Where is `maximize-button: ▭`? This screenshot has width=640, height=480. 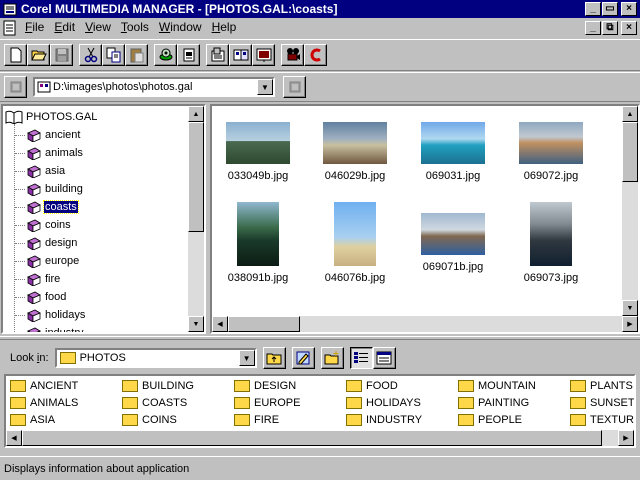
maximize-button: ▭ is located at coordinates (610, 9).